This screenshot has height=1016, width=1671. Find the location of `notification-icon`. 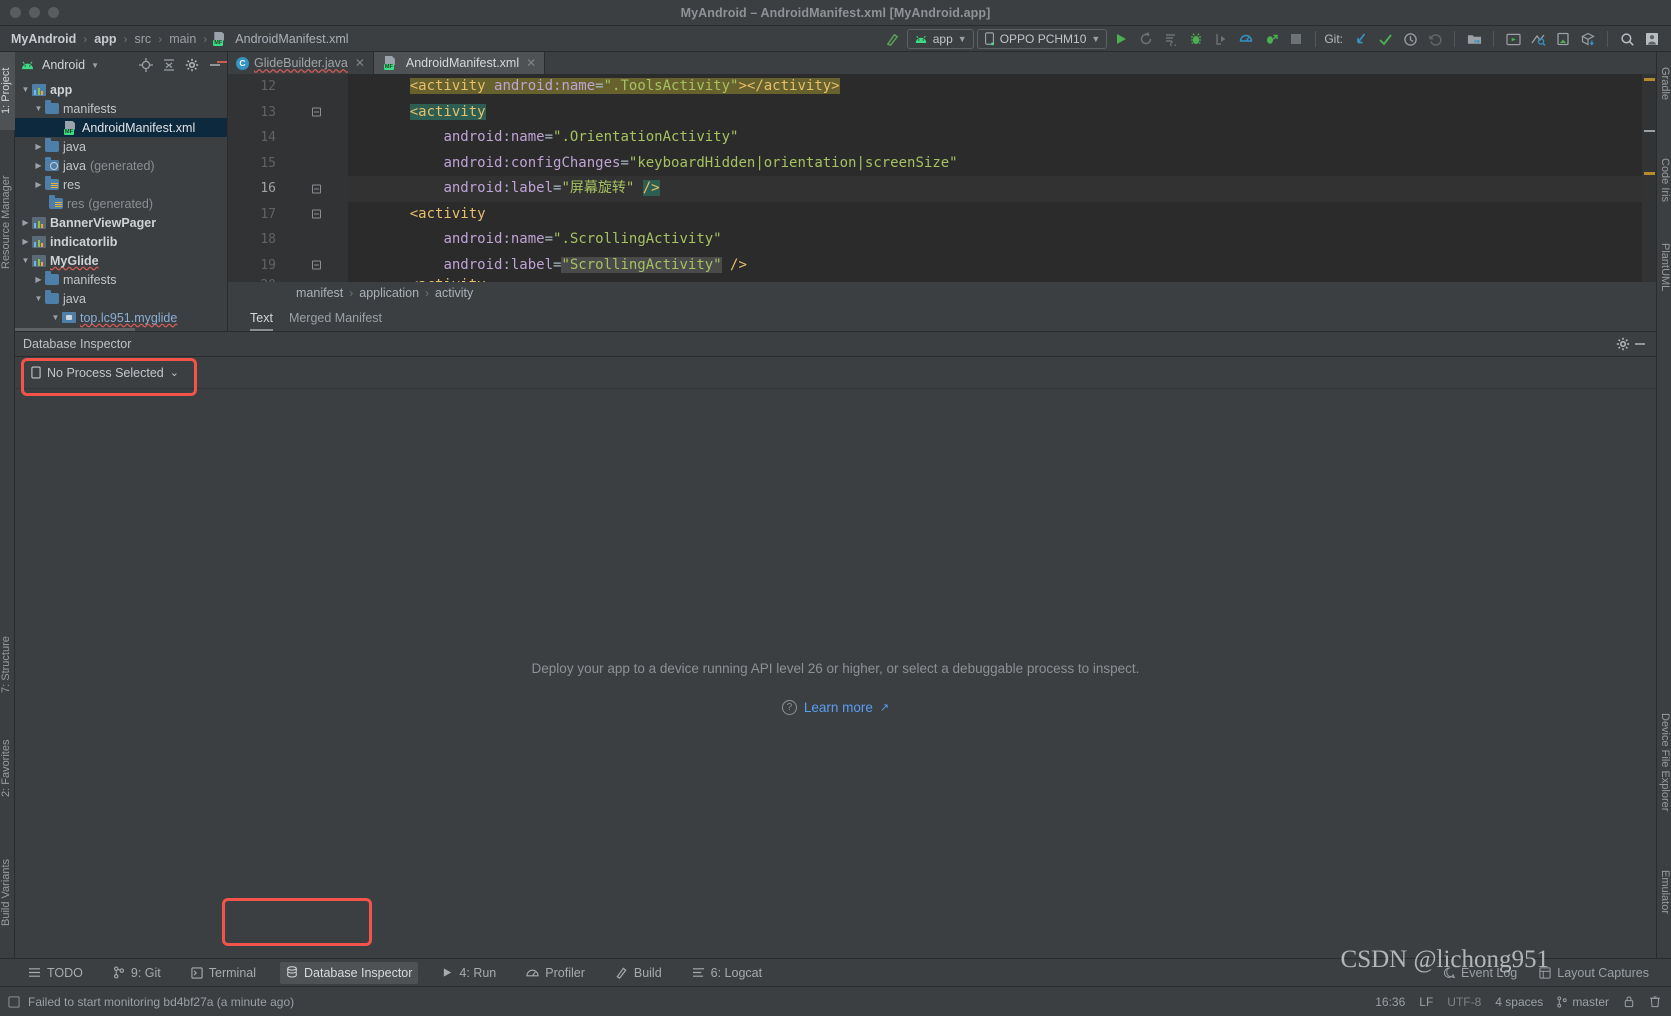

notification-icon is located at coordinates (14, 1001).